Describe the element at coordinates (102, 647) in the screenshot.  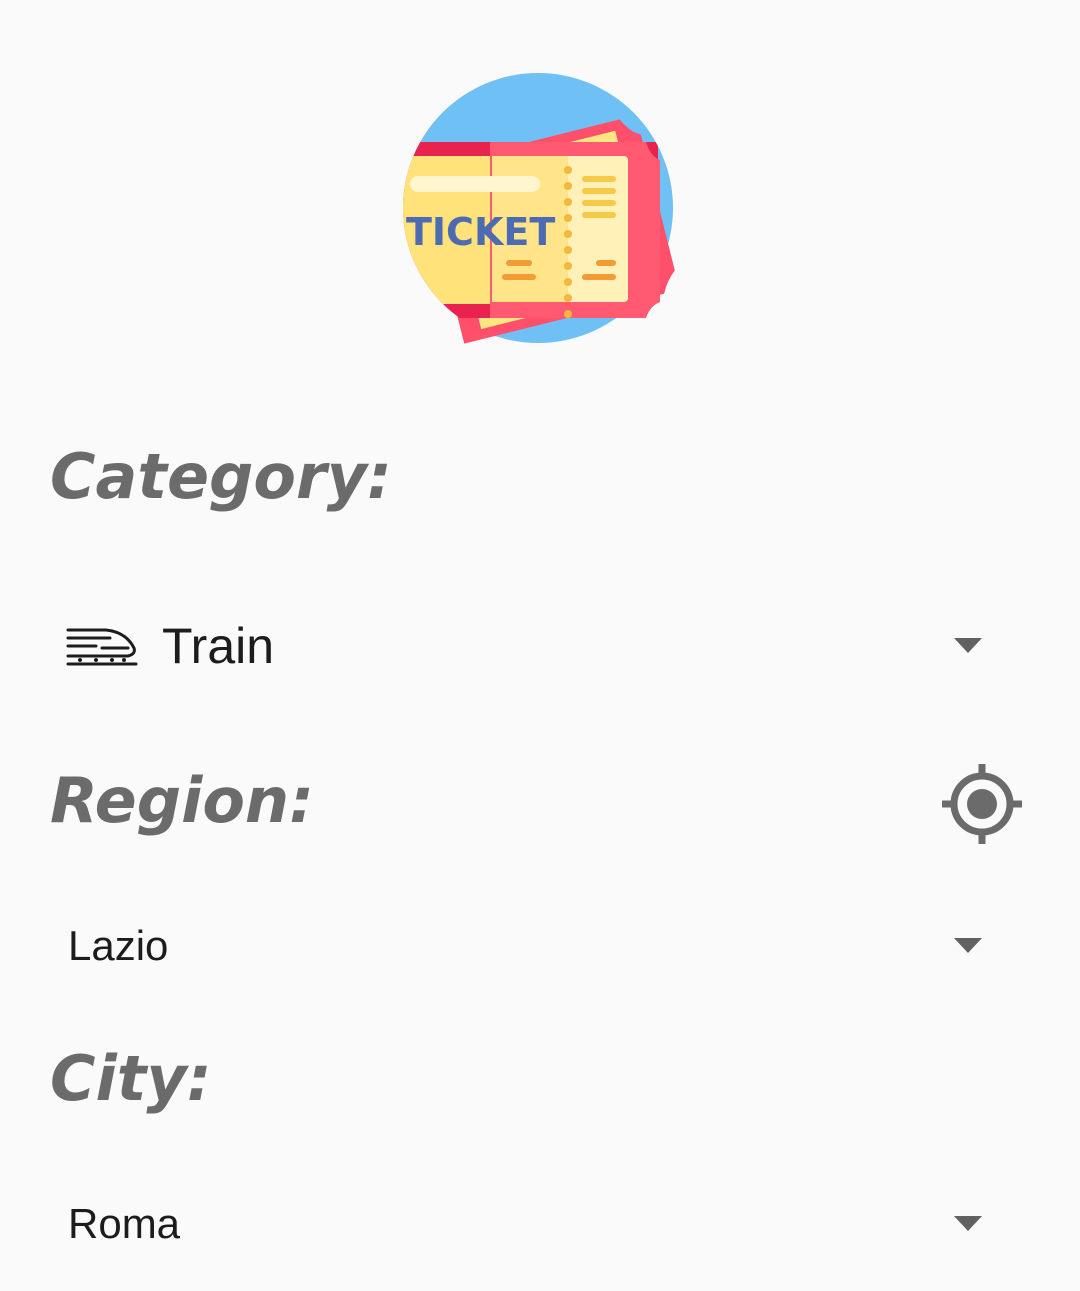
I see `train-icon` at that location.